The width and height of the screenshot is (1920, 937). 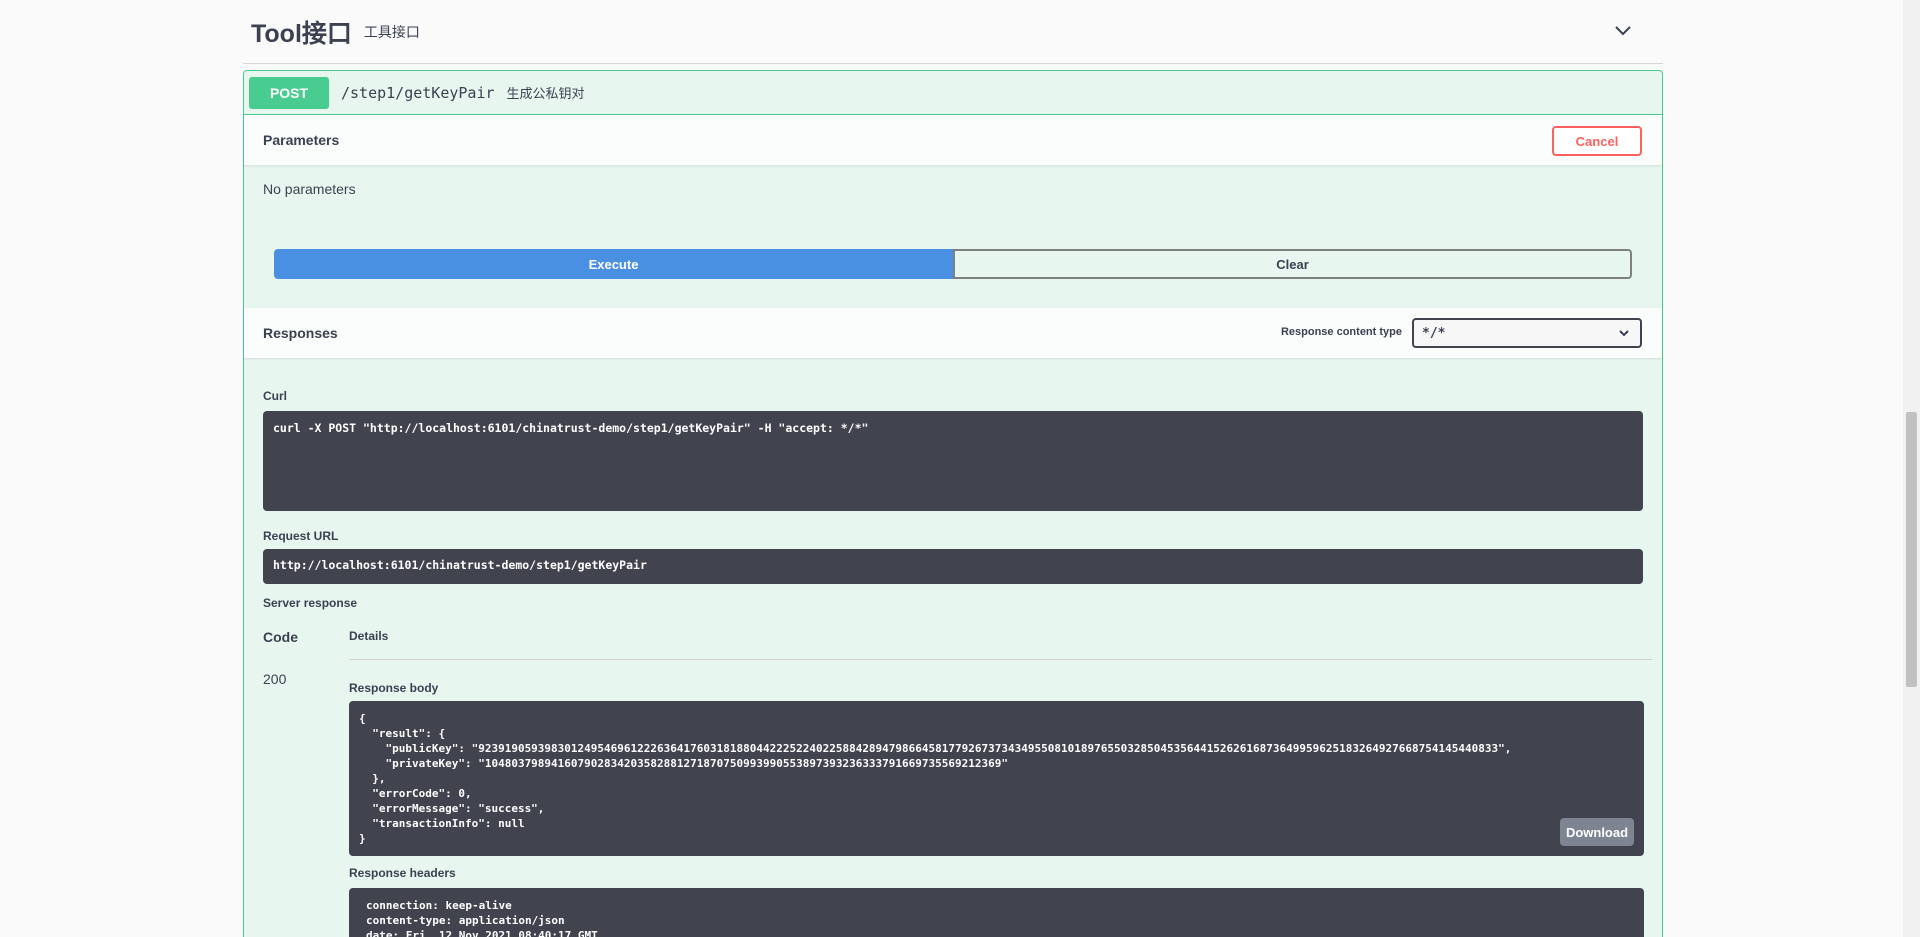 I want to click on scrollbar, so click(x=1911, y=468).